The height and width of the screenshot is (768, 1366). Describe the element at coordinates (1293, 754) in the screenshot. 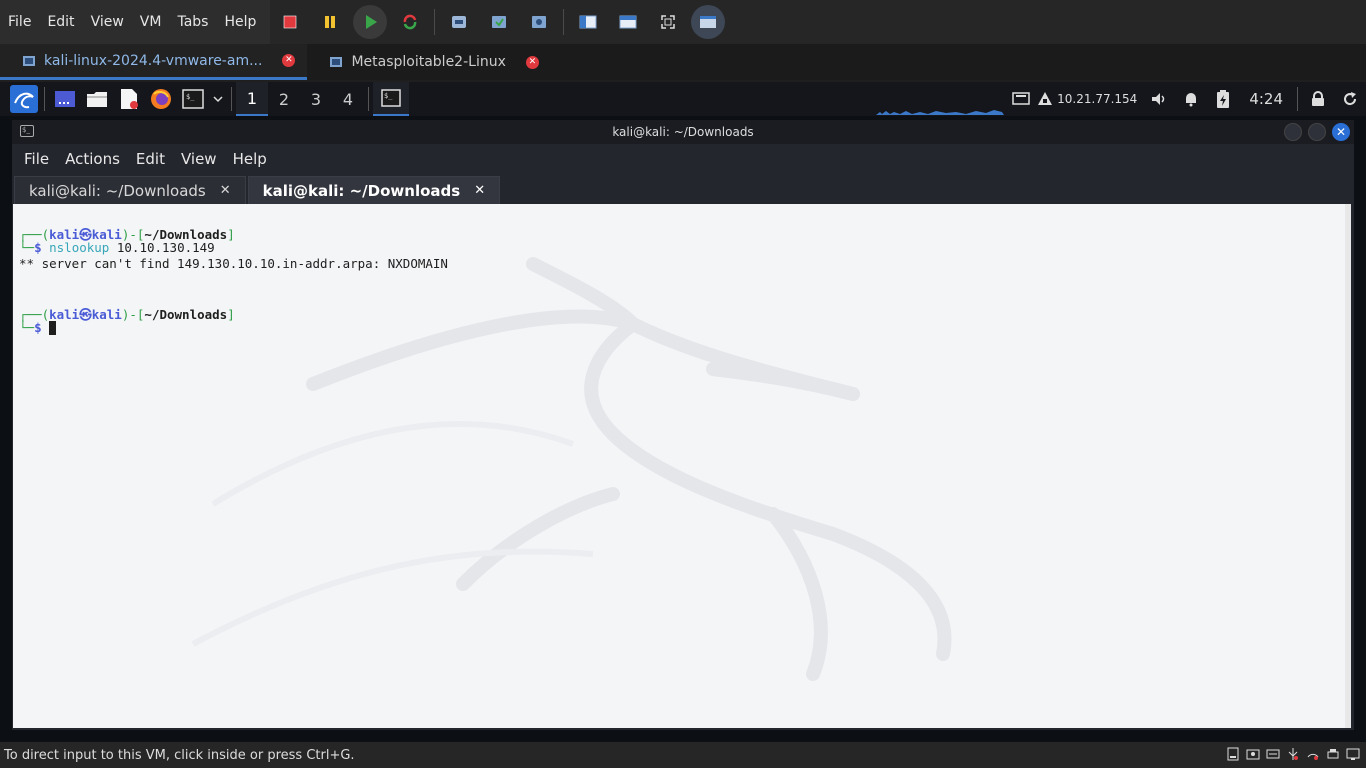

I see `usb-icon` at that location.